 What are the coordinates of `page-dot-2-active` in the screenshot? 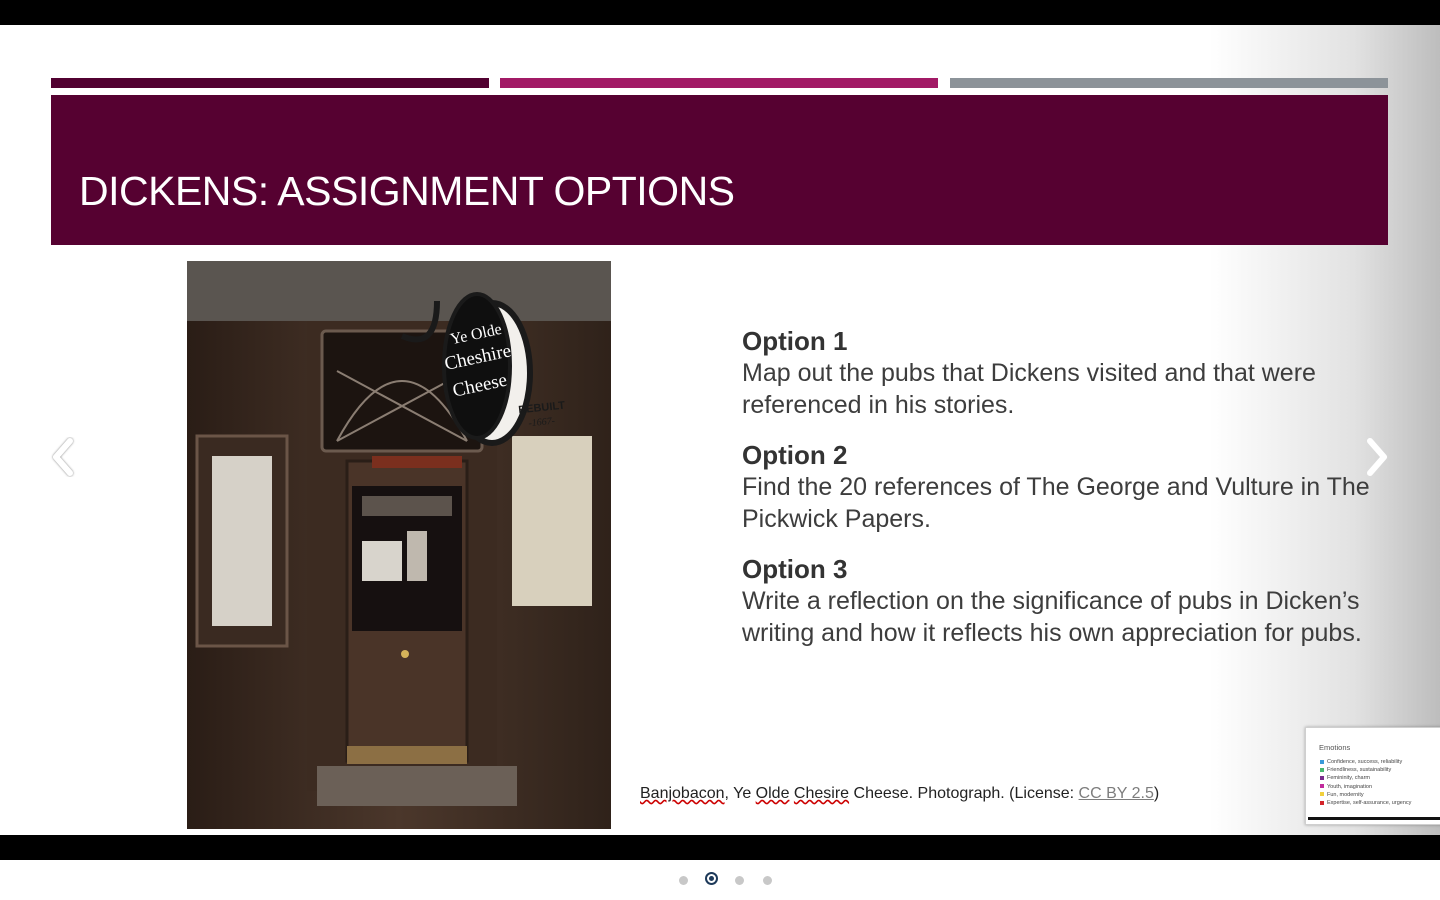 It's located at (711, 878).